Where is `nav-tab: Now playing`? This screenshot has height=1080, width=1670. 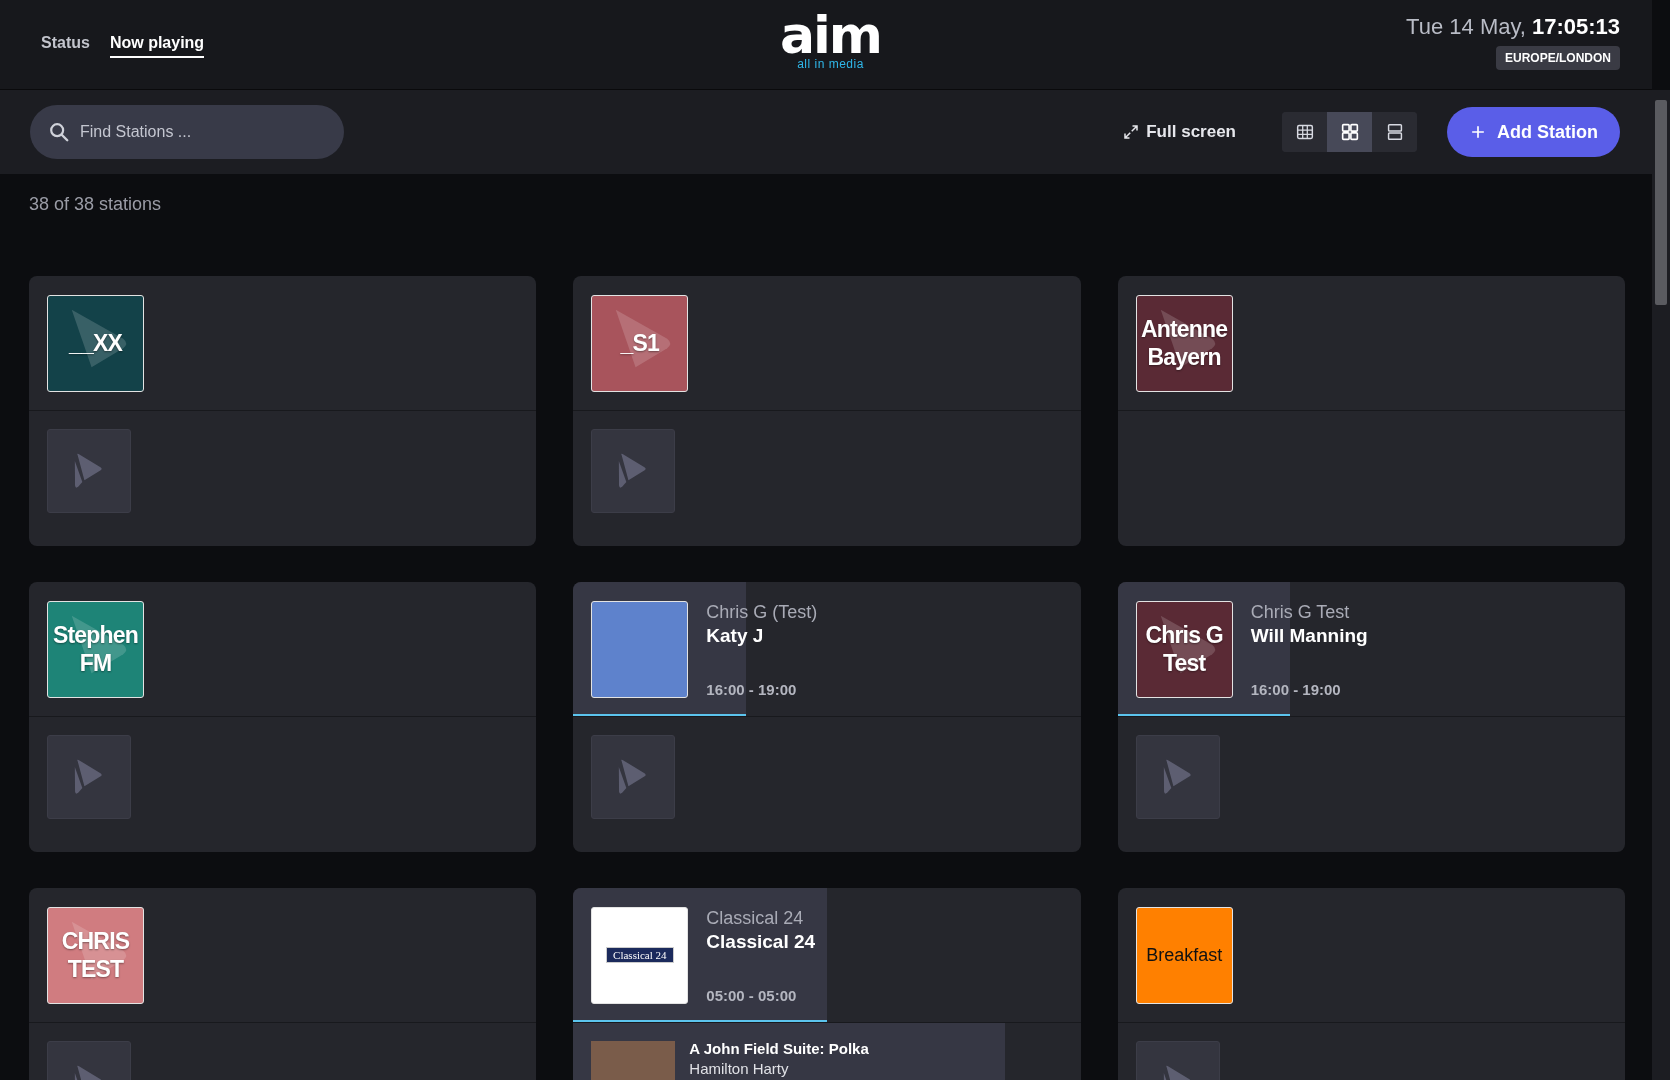
nav-tab: Now playing is located at coordinates (157, 44).